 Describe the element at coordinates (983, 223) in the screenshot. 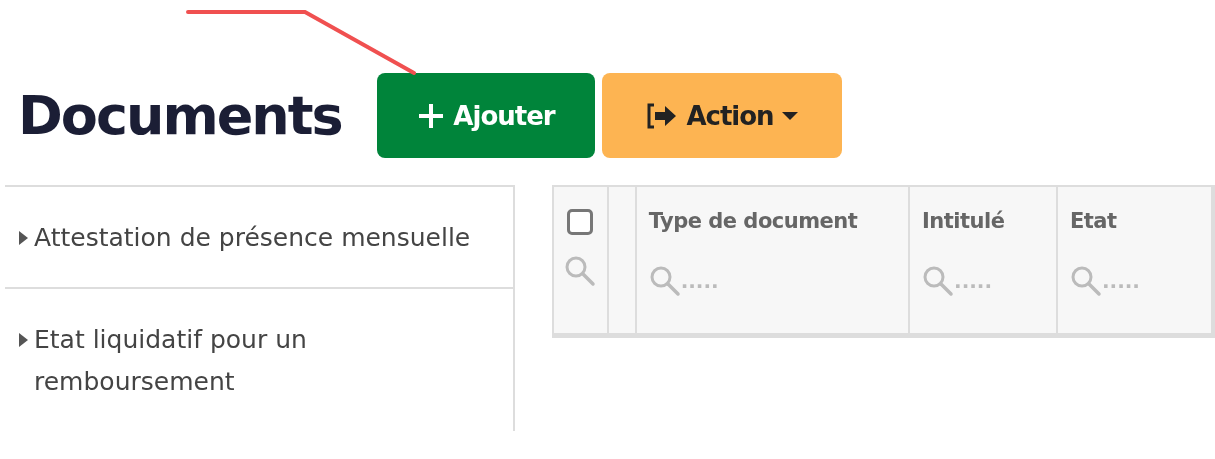

I see `column-header: Intitulé` at that location.